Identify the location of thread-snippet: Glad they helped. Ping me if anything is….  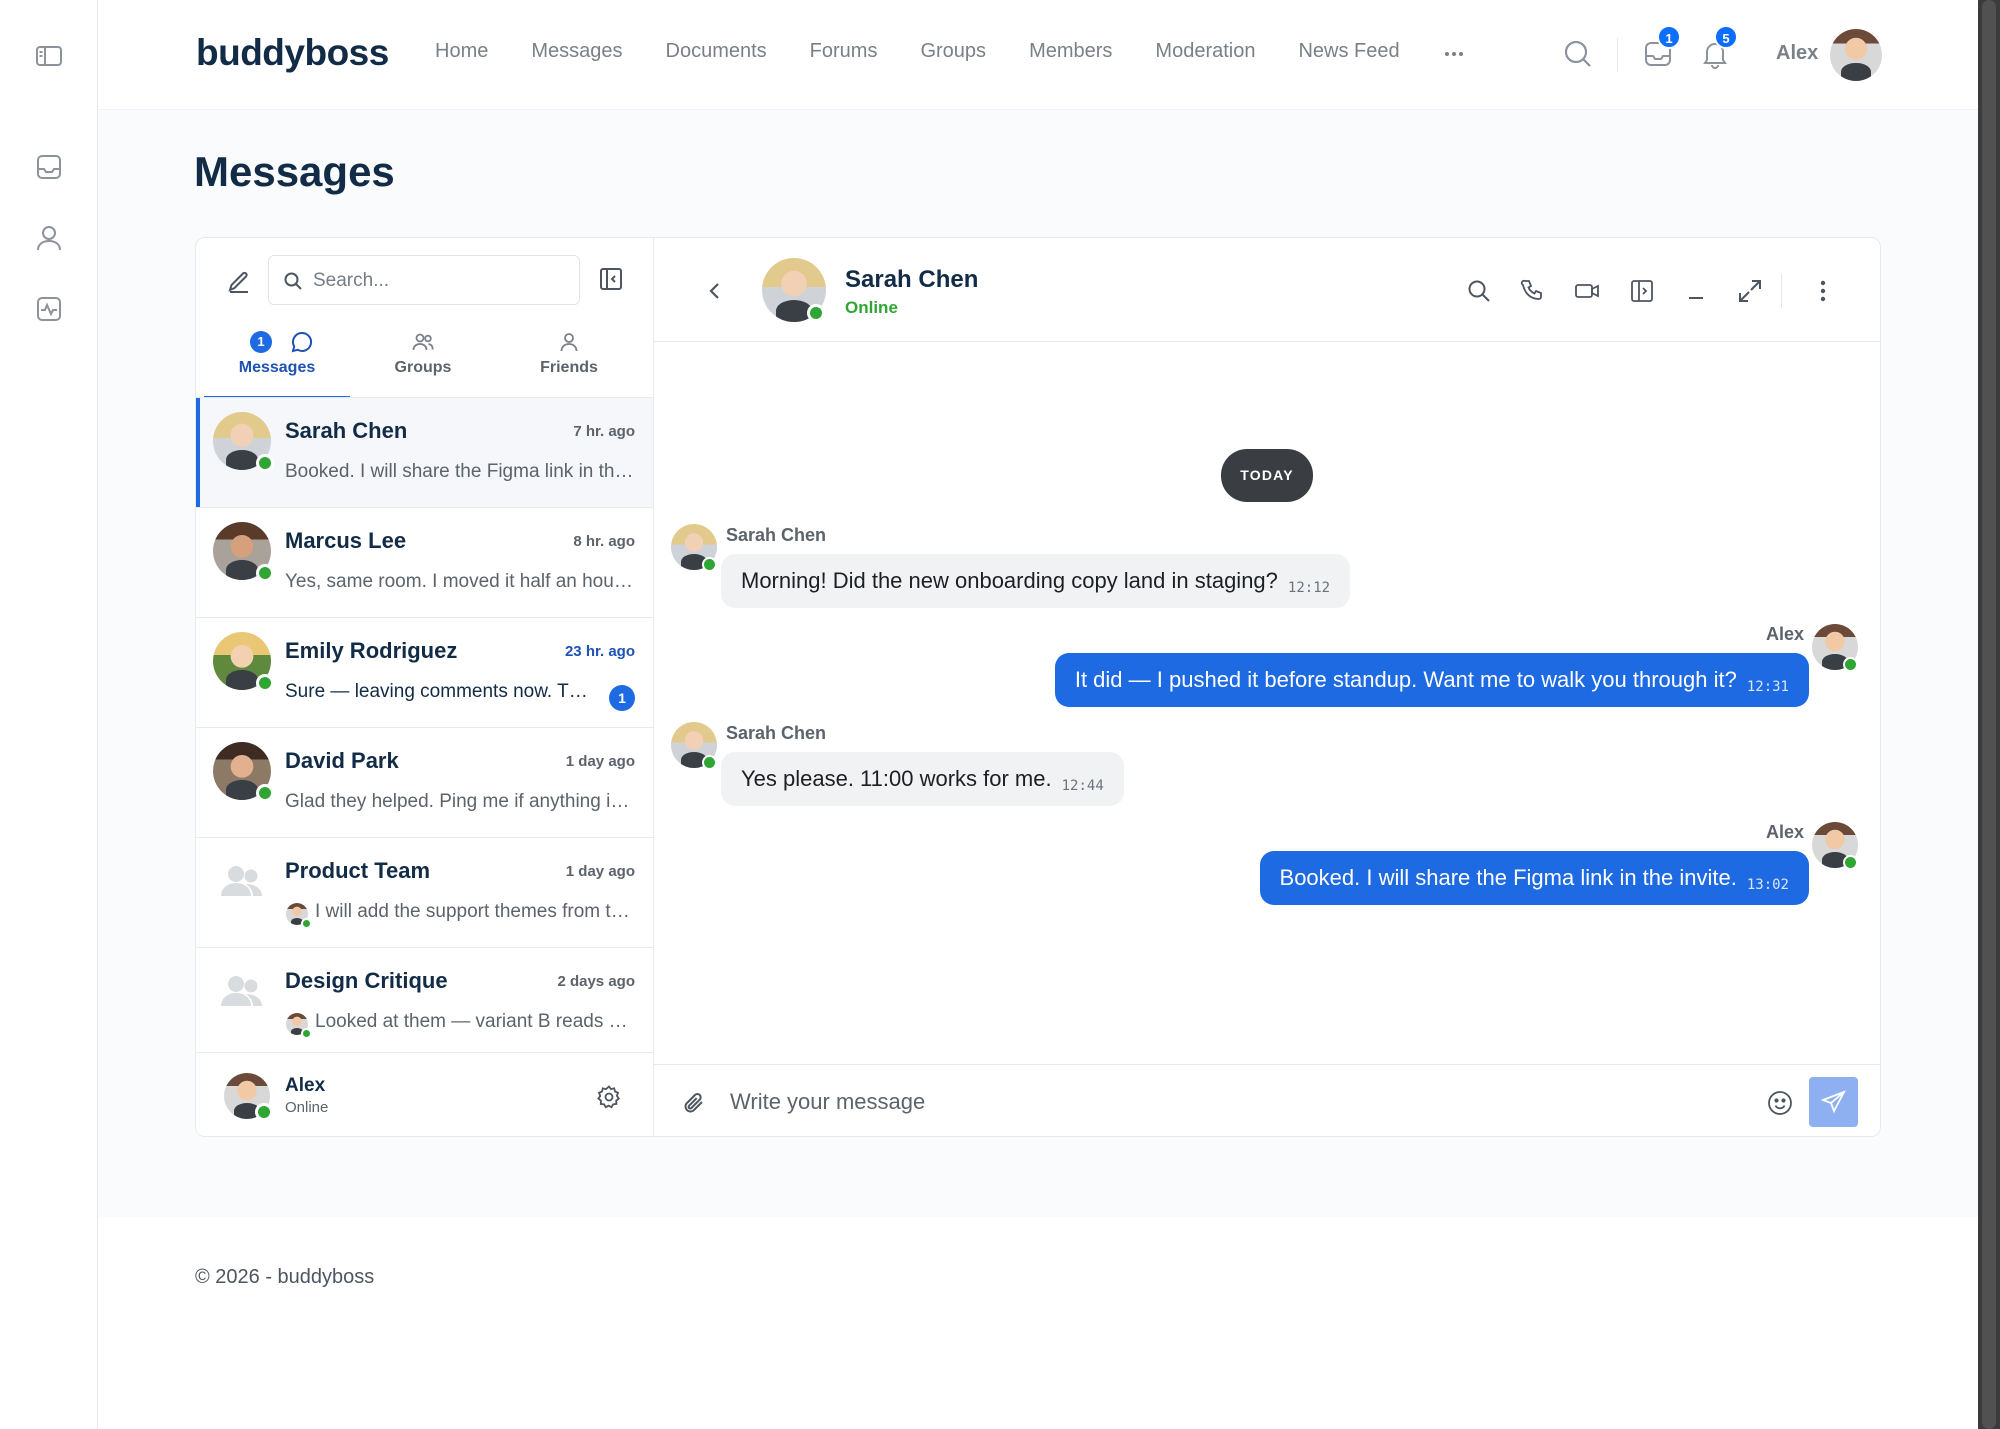
(460, 801).